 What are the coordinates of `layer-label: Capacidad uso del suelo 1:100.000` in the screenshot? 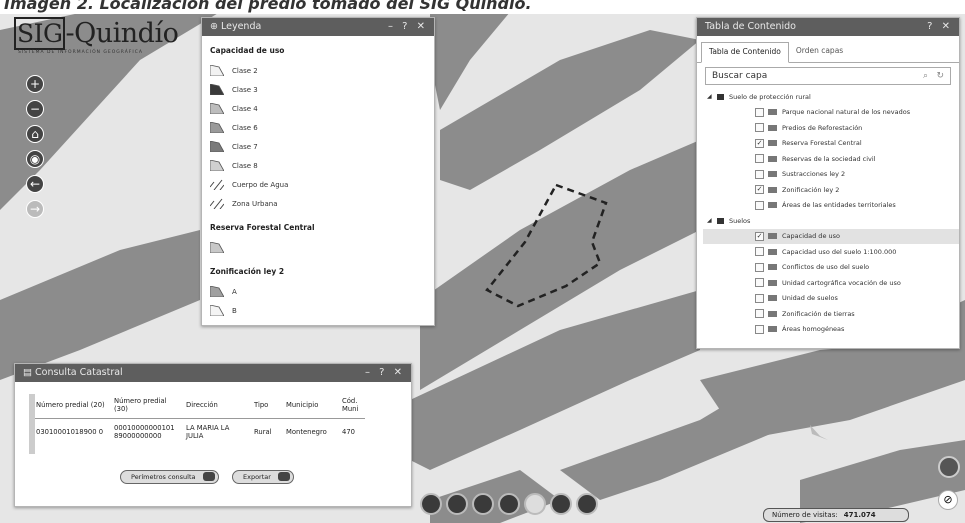 It's located at (839, 251).